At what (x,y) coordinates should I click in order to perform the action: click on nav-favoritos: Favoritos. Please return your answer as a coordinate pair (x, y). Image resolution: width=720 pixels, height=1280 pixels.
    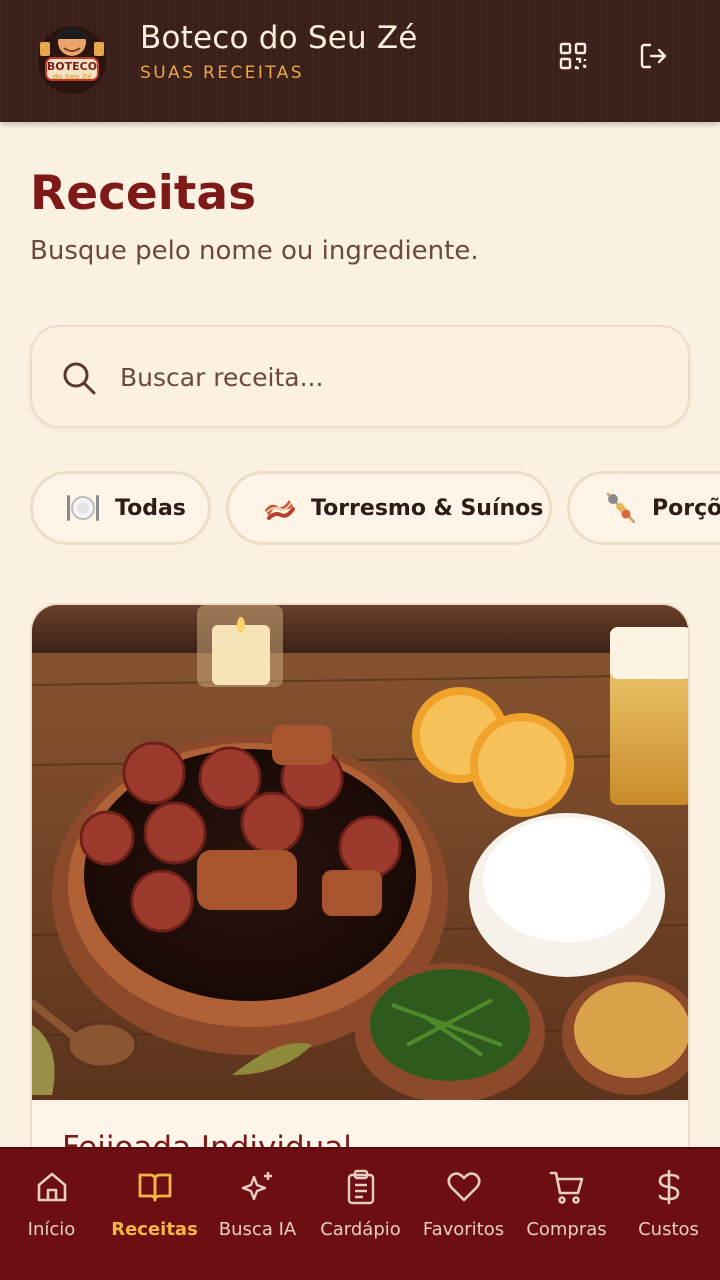
    Looking at the image, I should click on (463, 1217).